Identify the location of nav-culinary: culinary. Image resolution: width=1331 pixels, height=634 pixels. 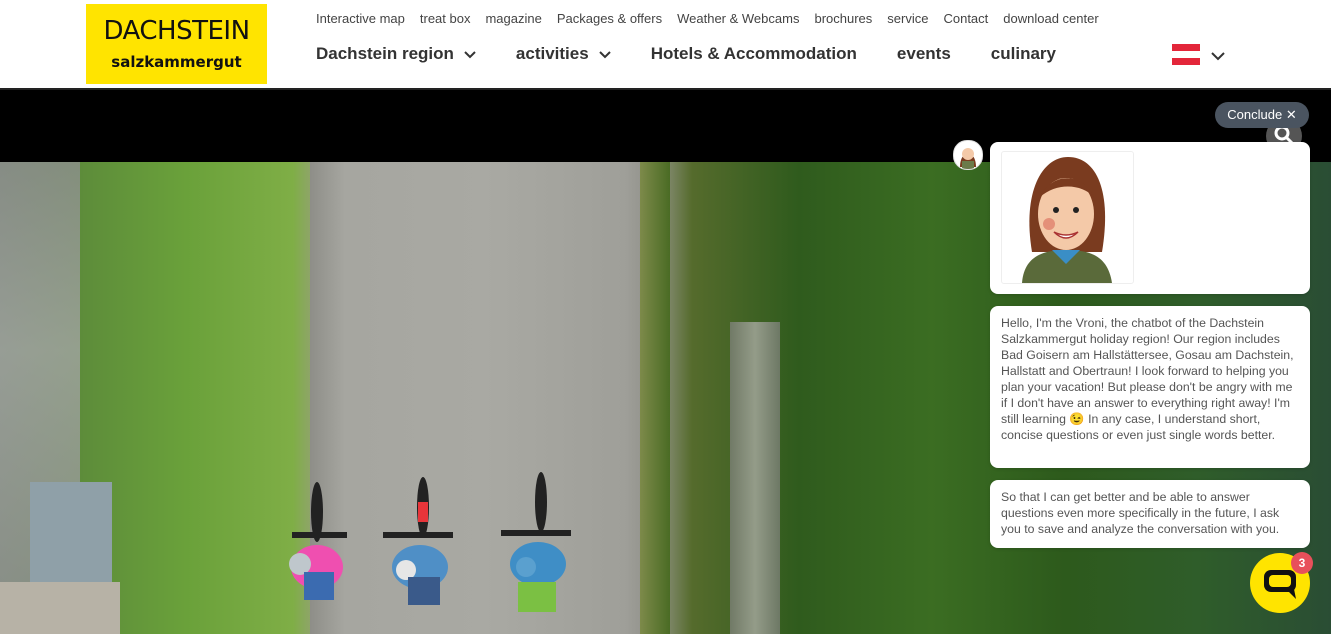
(1023, 54).